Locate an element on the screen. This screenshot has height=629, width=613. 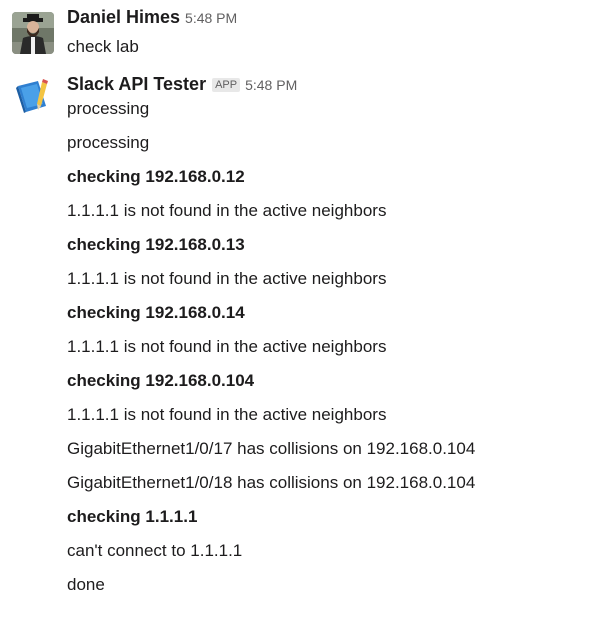
status-heading: checking 192.168.0.12 is located at coordinates (156, 176).